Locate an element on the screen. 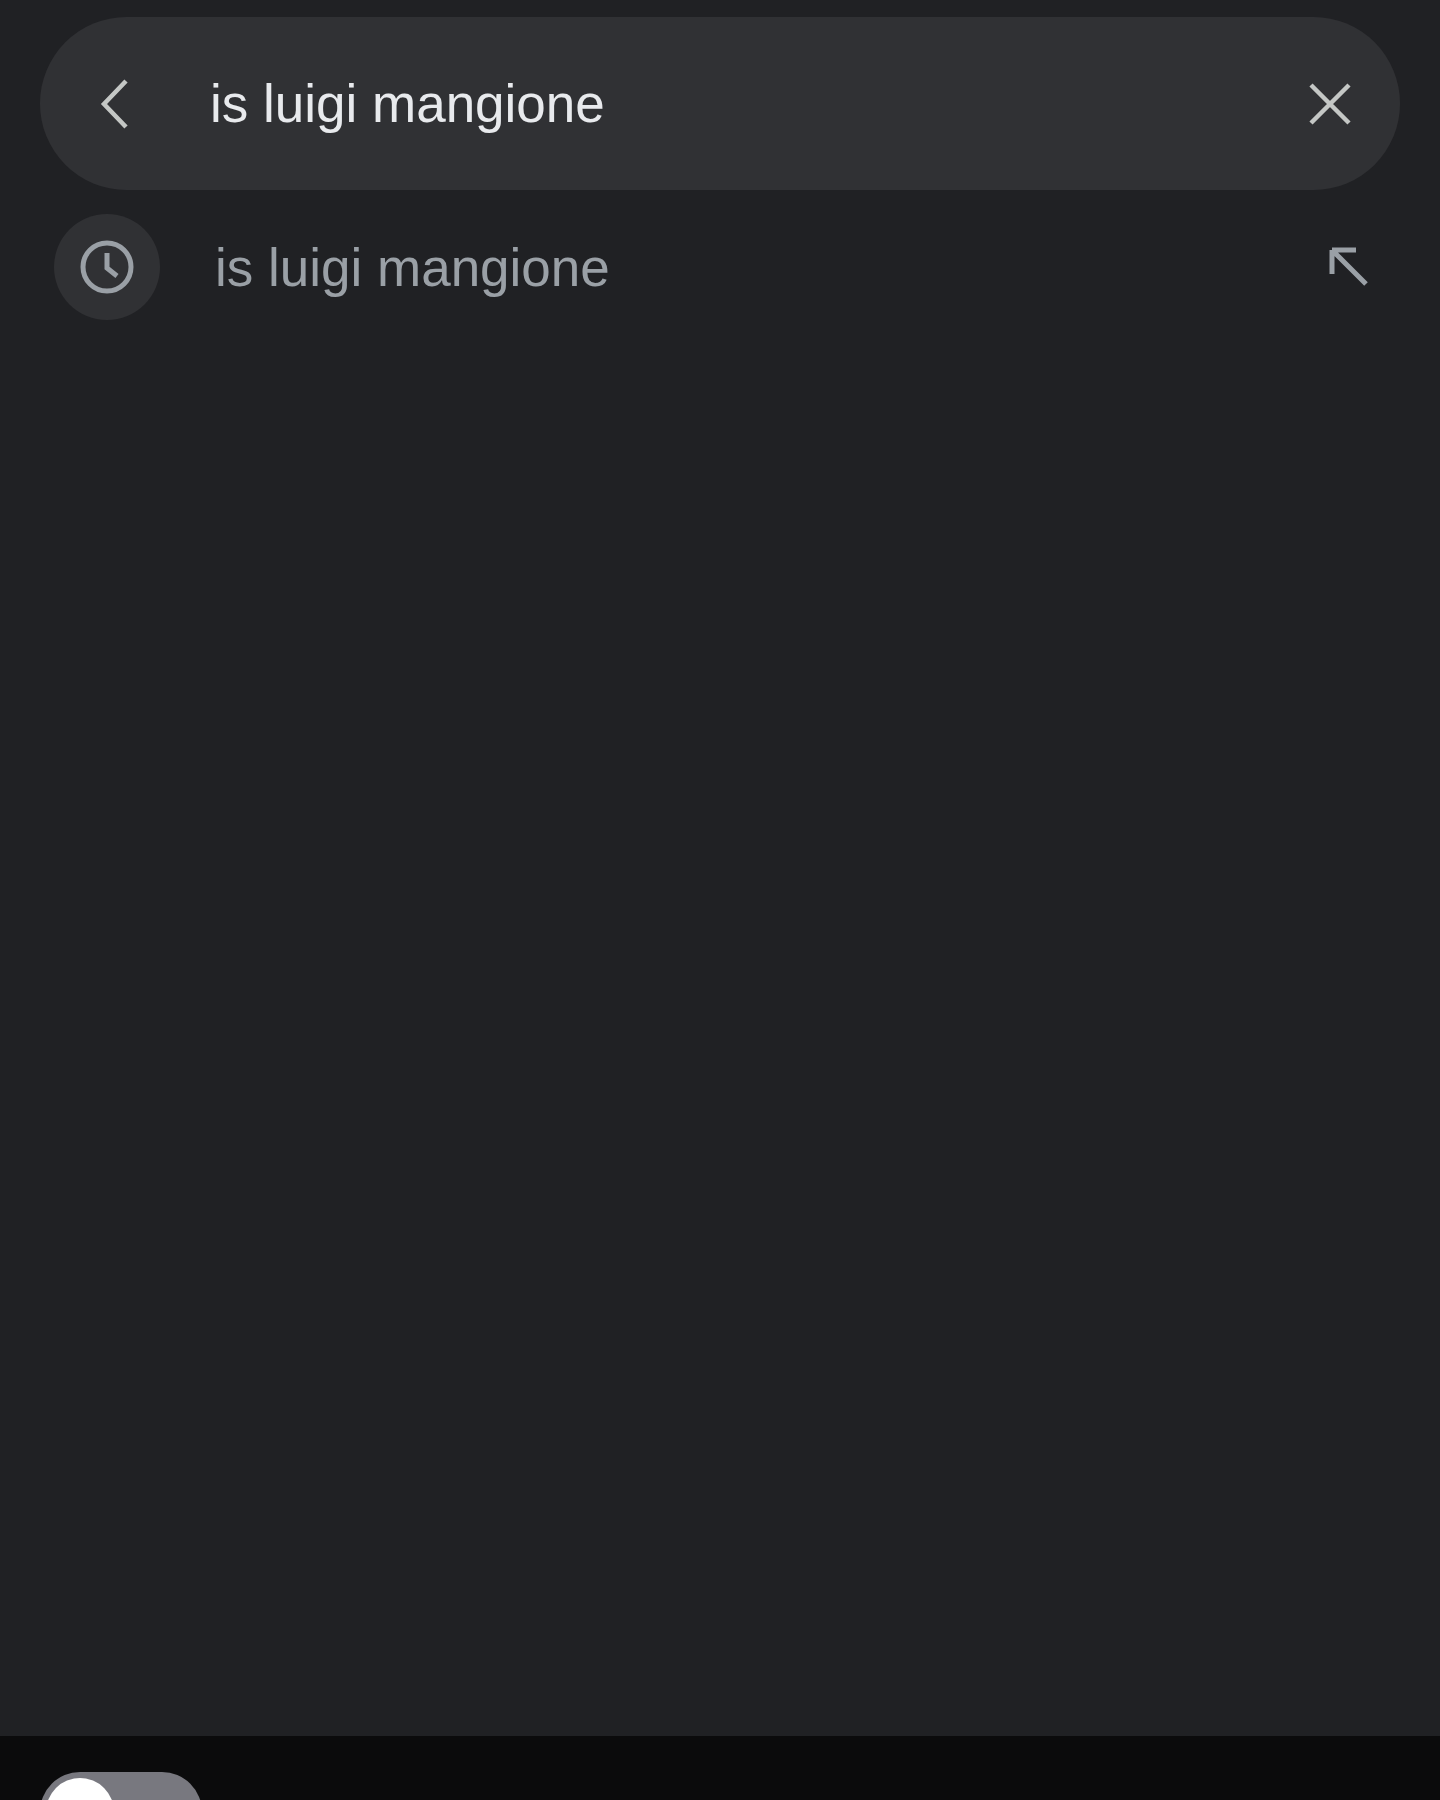 This screenshot has width=1440, height=1800. fill-query-button is located at coordinates (1349, 267).